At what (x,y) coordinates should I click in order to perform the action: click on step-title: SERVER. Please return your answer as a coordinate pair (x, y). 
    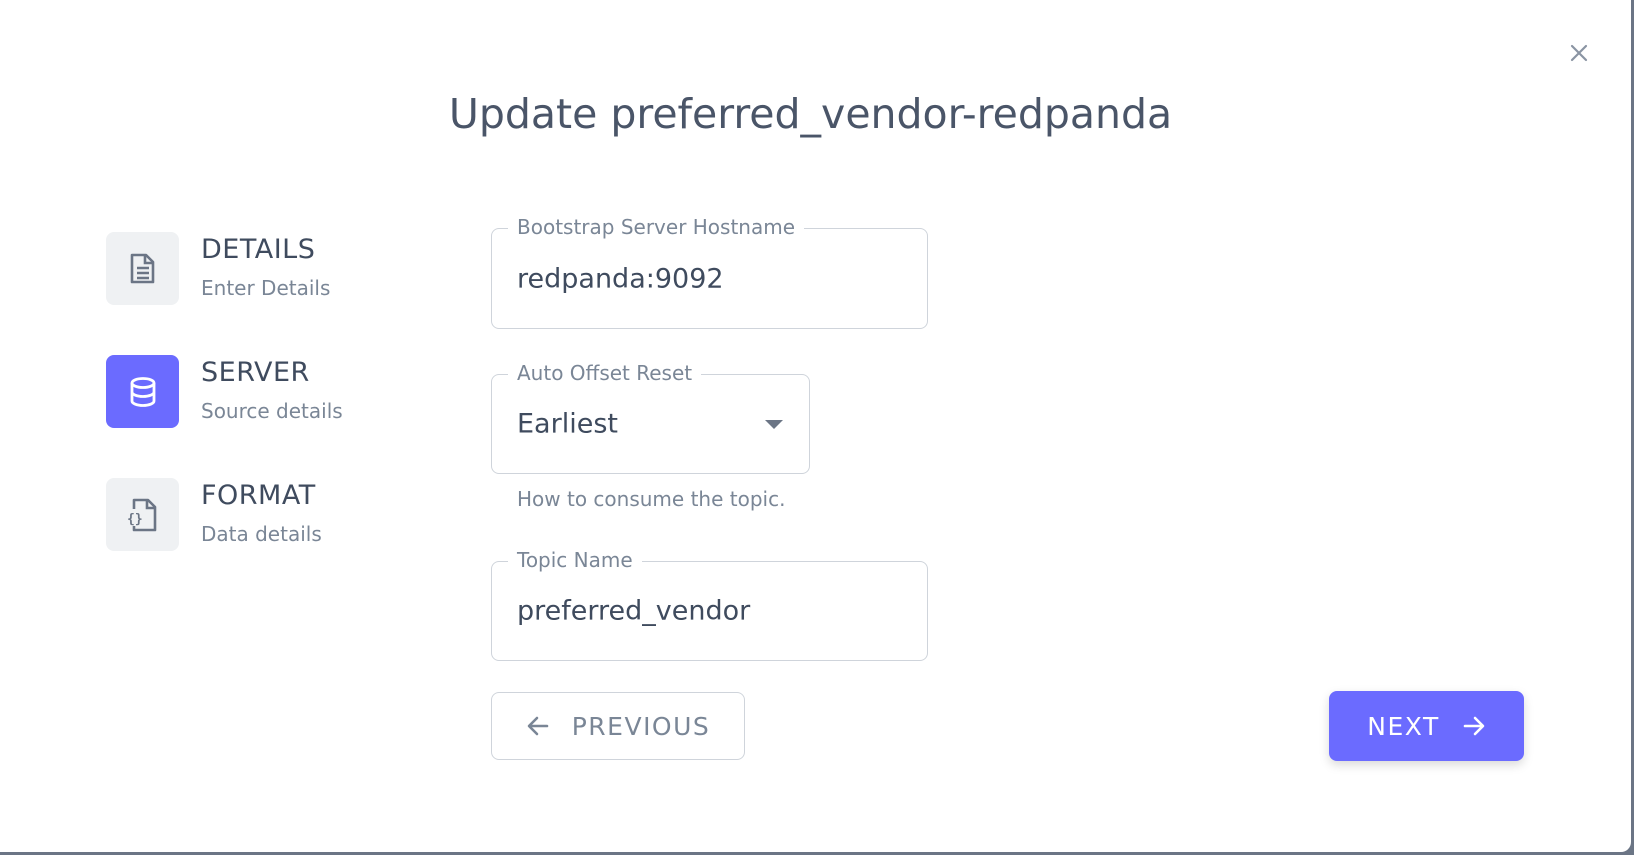
    Looking at the image, I should click on (255, 372).